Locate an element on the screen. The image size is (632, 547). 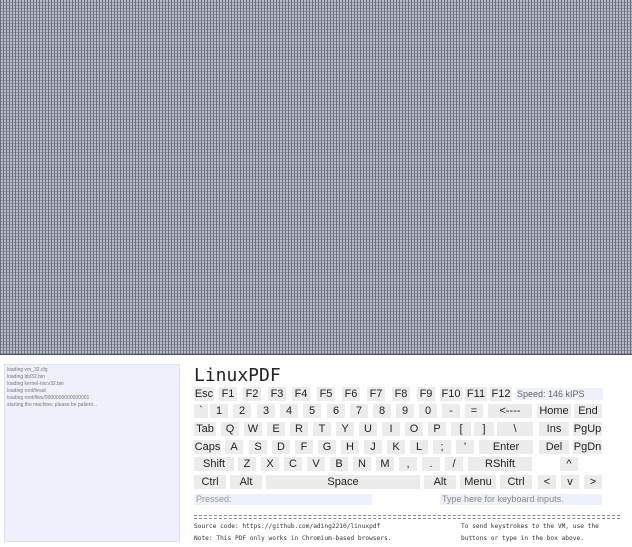
key-del: Del is located at coordinates (554, 447).